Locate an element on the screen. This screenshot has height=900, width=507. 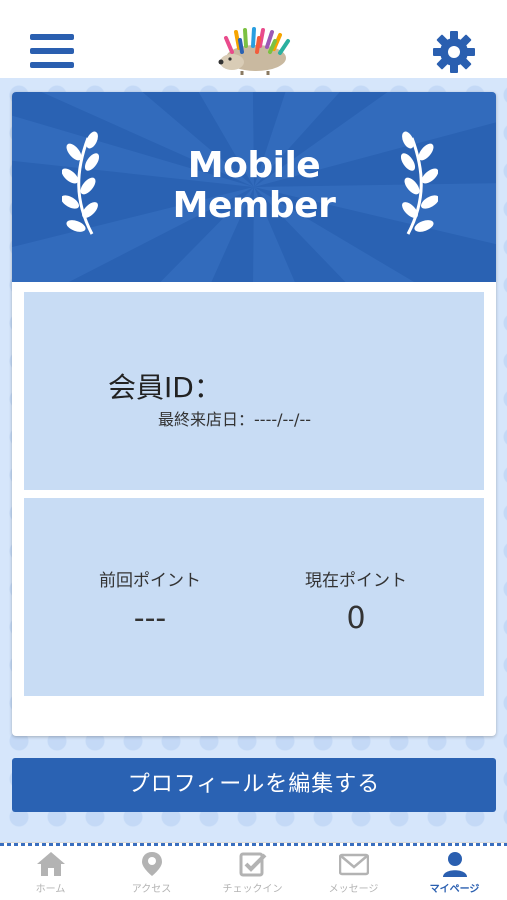
user-icon is located at coordinates (454, 864).